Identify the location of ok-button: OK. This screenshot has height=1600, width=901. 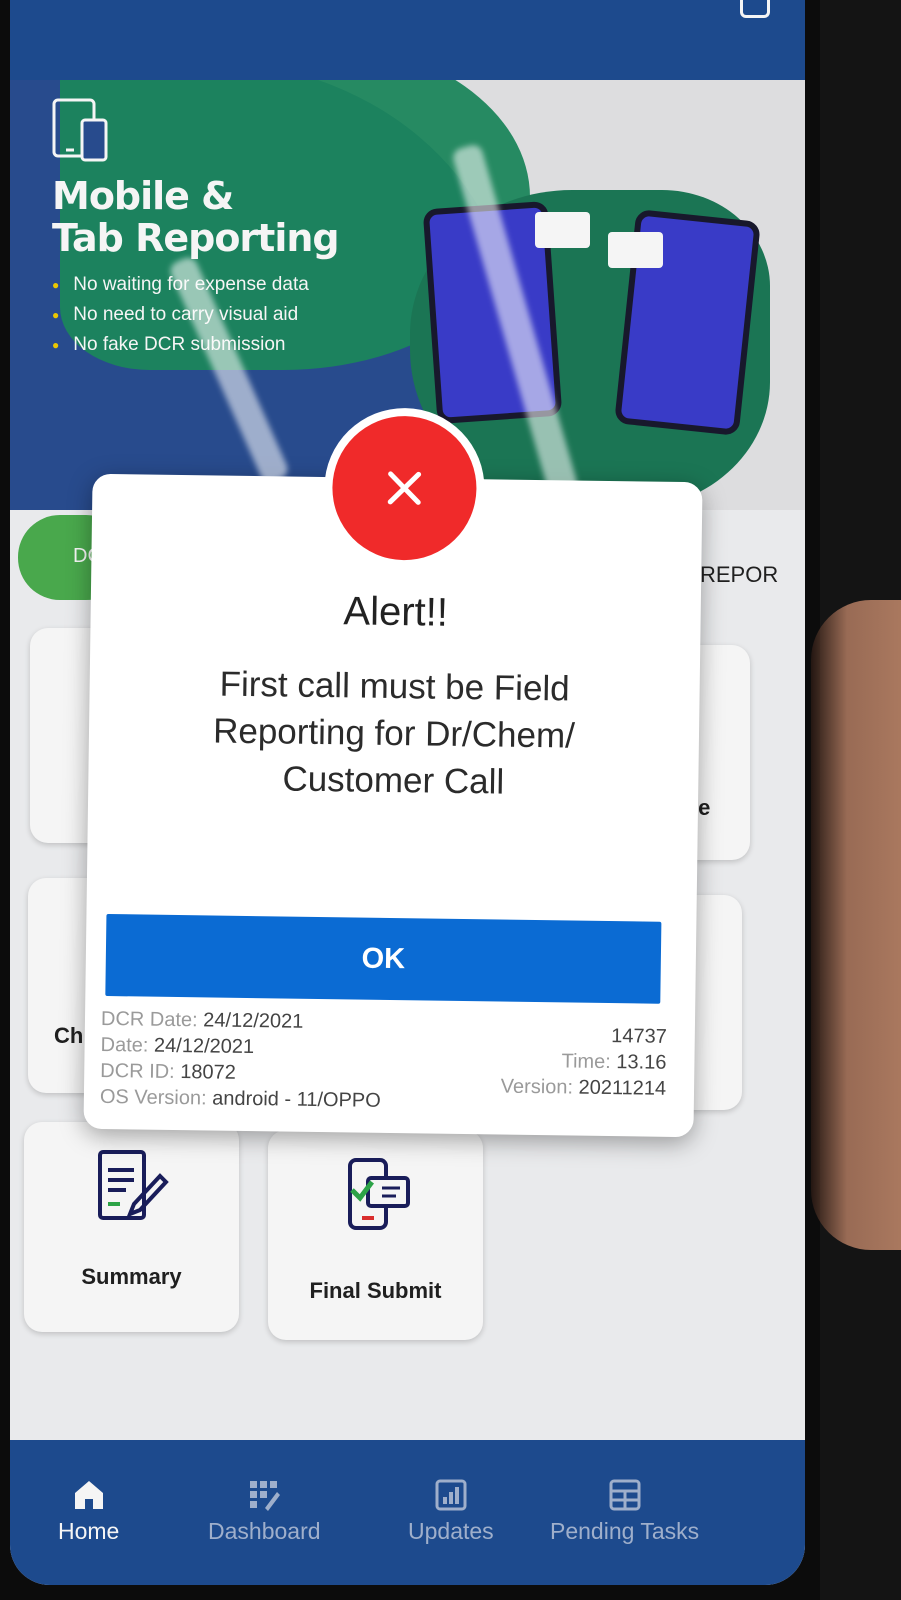
(383, 959).